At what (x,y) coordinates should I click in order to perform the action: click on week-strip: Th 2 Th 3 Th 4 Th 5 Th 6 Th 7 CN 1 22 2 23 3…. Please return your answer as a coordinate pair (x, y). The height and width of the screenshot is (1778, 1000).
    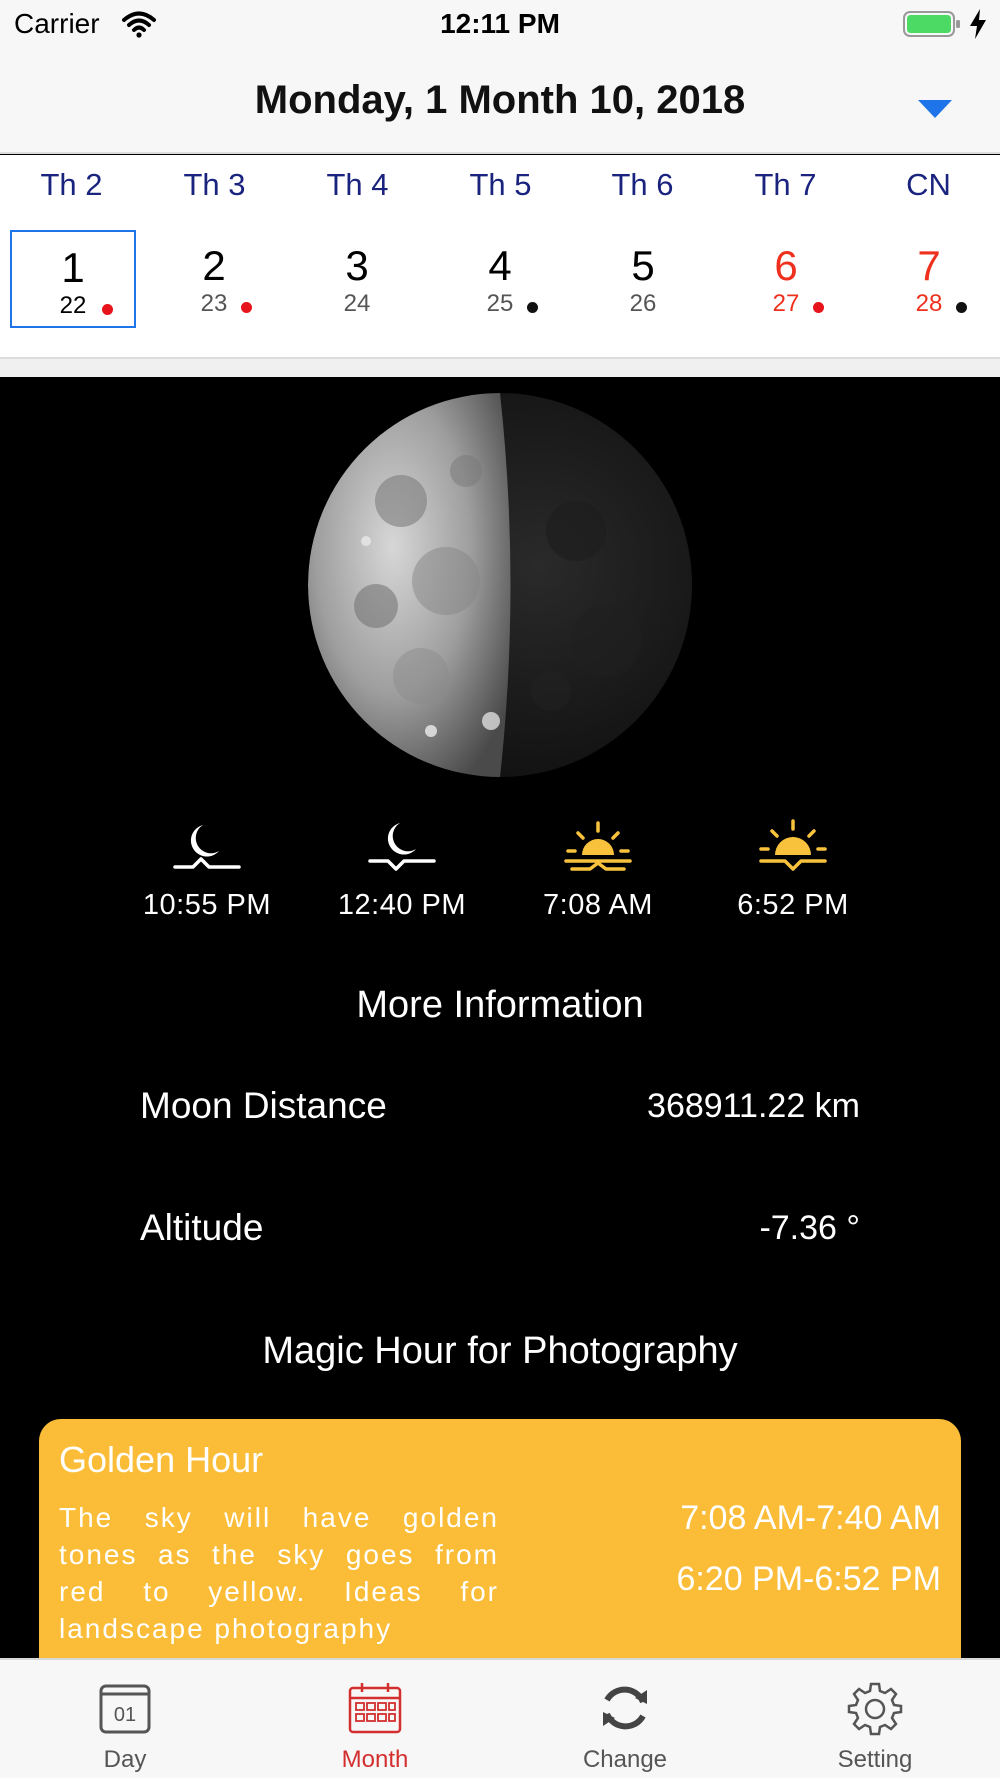
    Looking at the image, I should click on (500, 256).